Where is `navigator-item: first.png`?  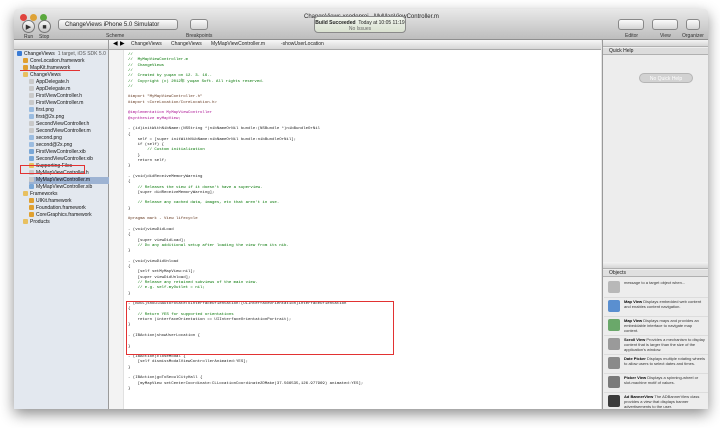 navigator-item: first.png is located at coordinates (69, 110).